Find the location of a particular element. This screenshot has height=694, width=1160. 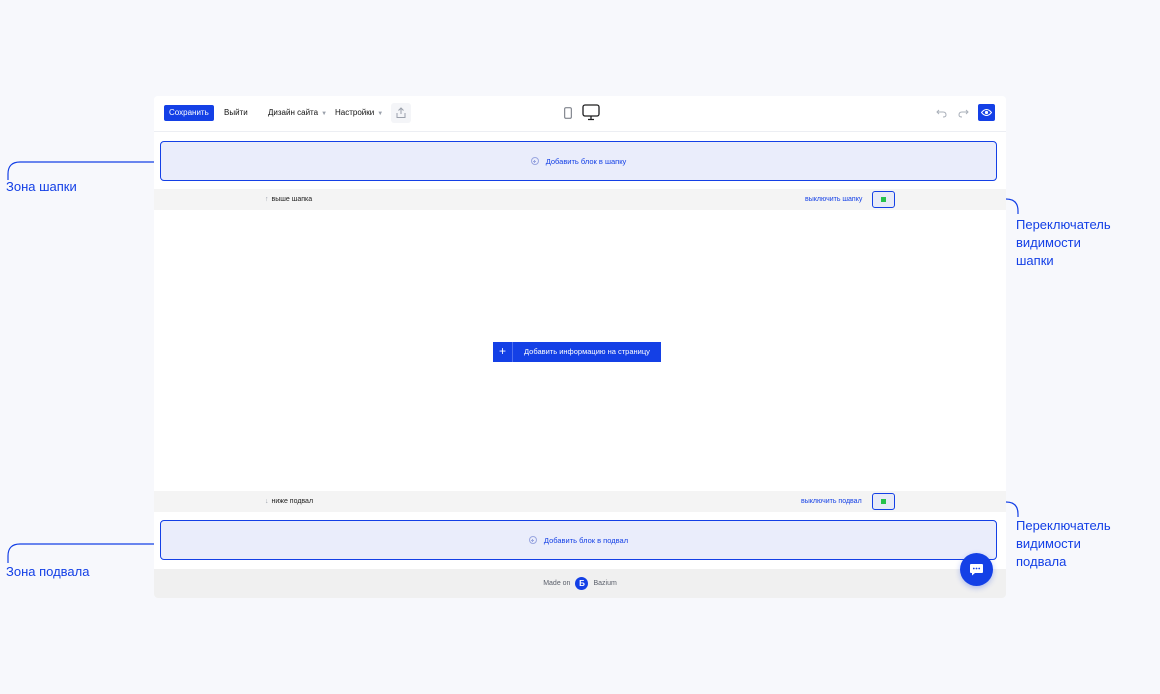

share-icon is located at coordinates (401, 112).